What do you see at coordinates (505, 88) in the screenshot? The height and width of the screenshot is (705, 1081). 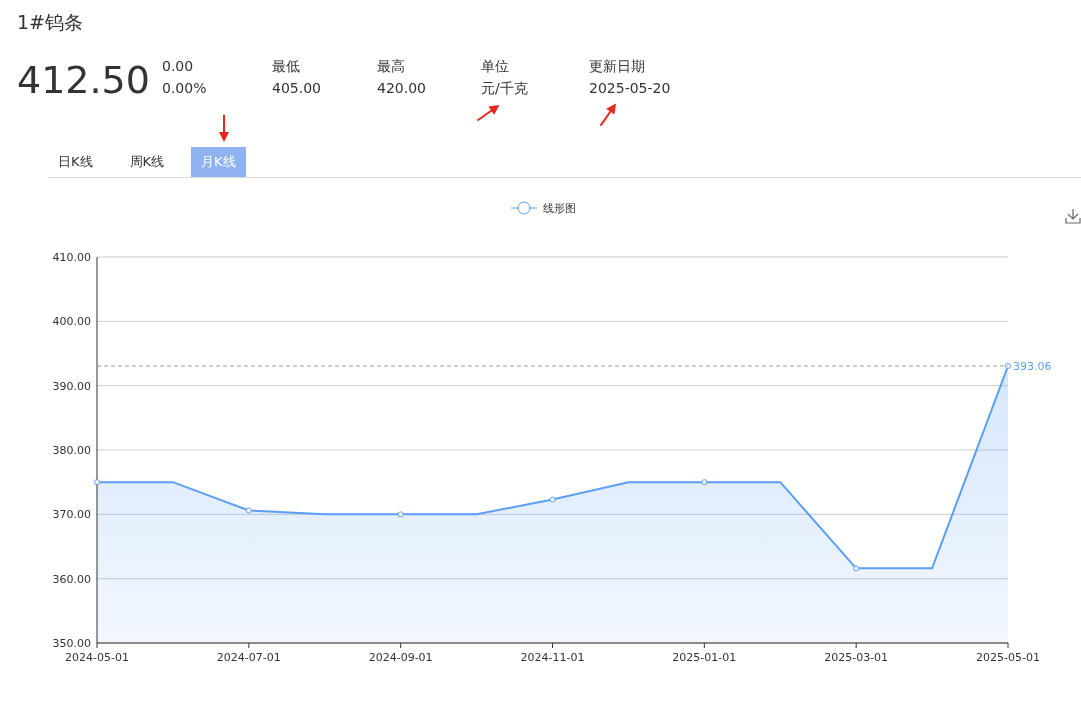 I see `stat-value: 元/千克` at bounding box center [505, 88].